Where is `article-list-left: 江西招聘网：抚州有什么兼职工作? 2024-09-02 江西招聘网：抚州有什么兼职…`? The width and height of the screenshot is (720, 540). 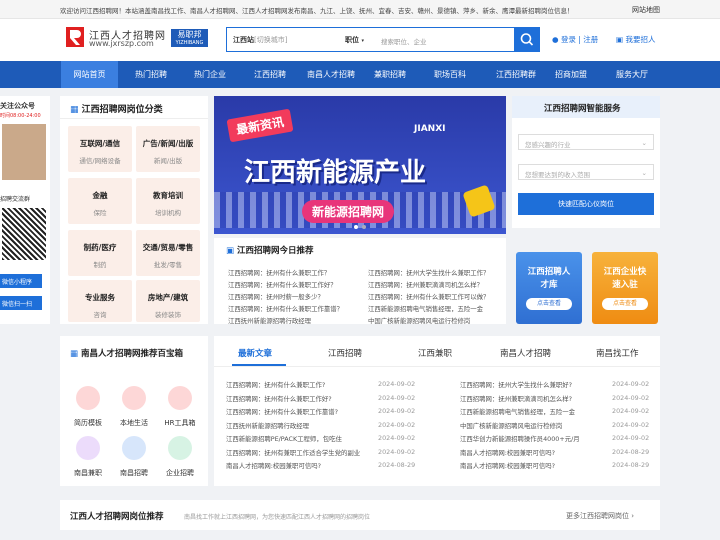
article-list-left: 江西招聘网：抚州有什么兼职工作? 2024-09-02 江西招聘网：抚州有什么兼职… is located at coordinates (330, 427).